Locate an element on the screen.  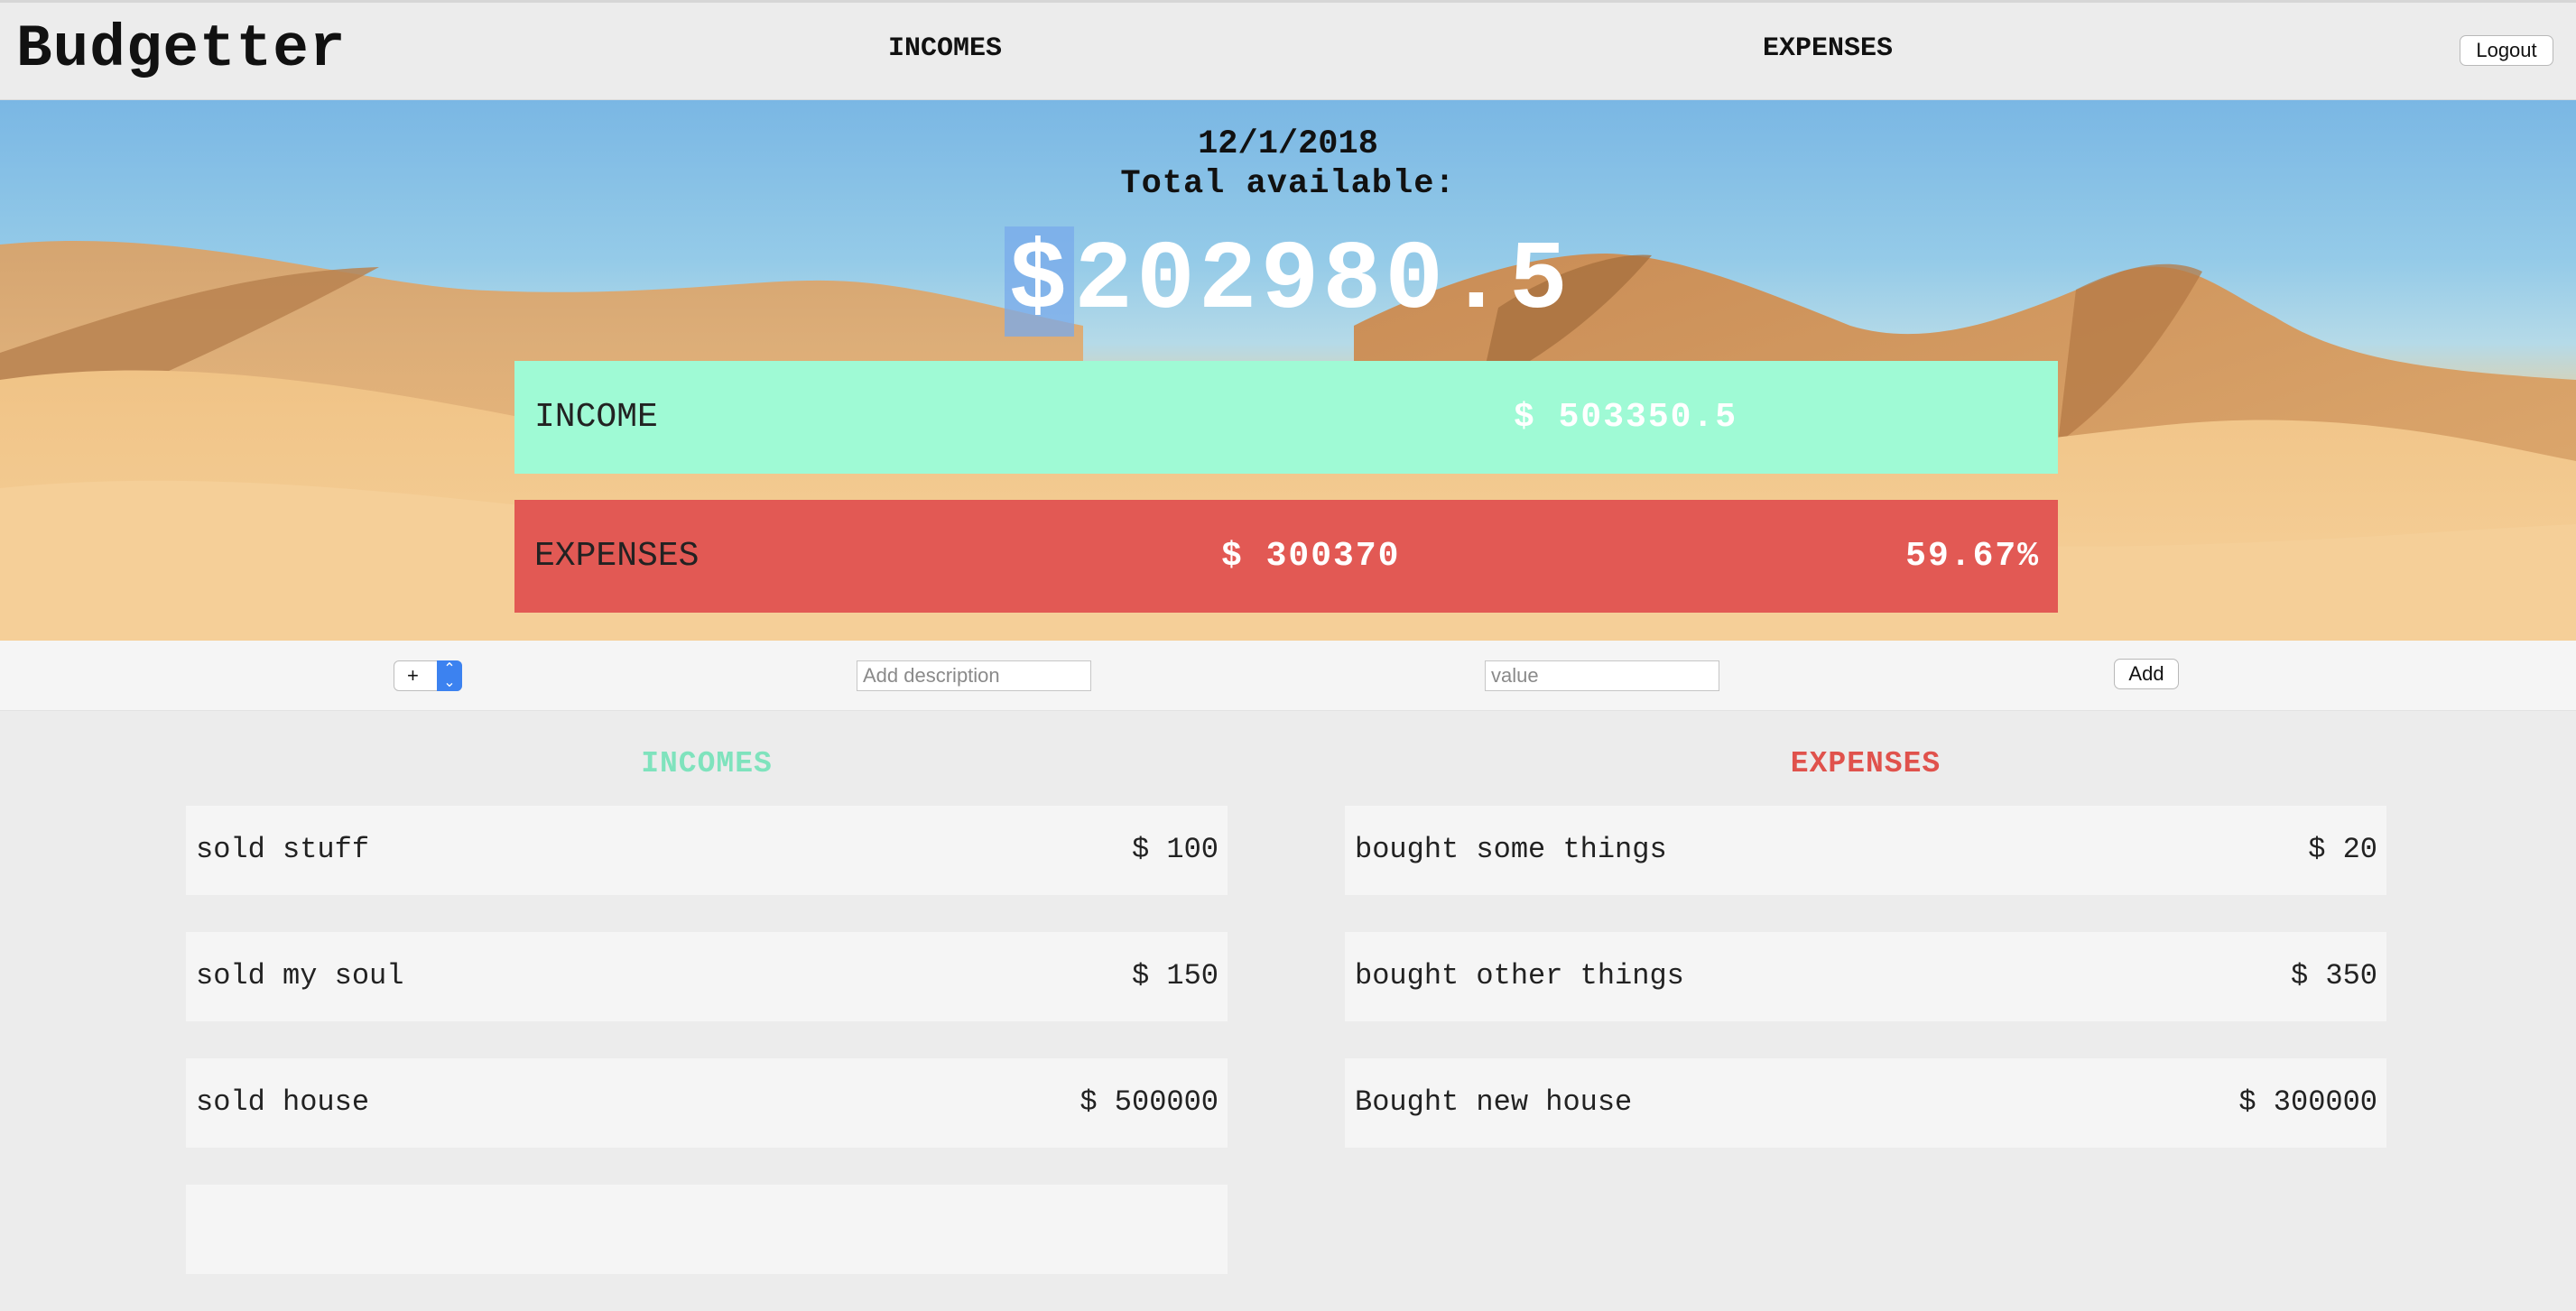
income-row is located at coordinates (707, 1229).